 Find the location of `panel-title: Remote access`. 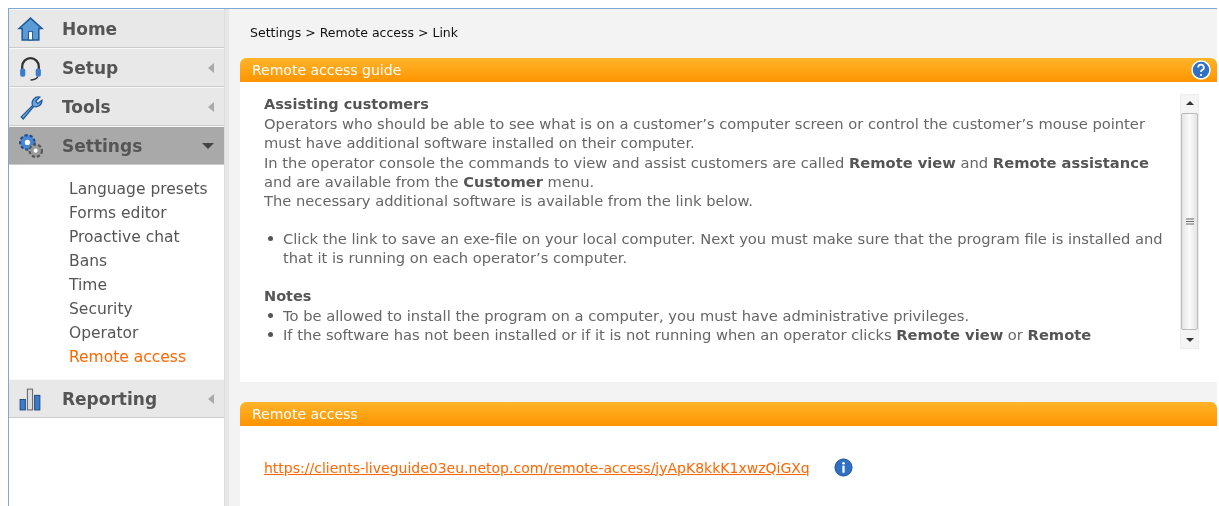

panel-title: Remote access is located at coordinates (305, 414).